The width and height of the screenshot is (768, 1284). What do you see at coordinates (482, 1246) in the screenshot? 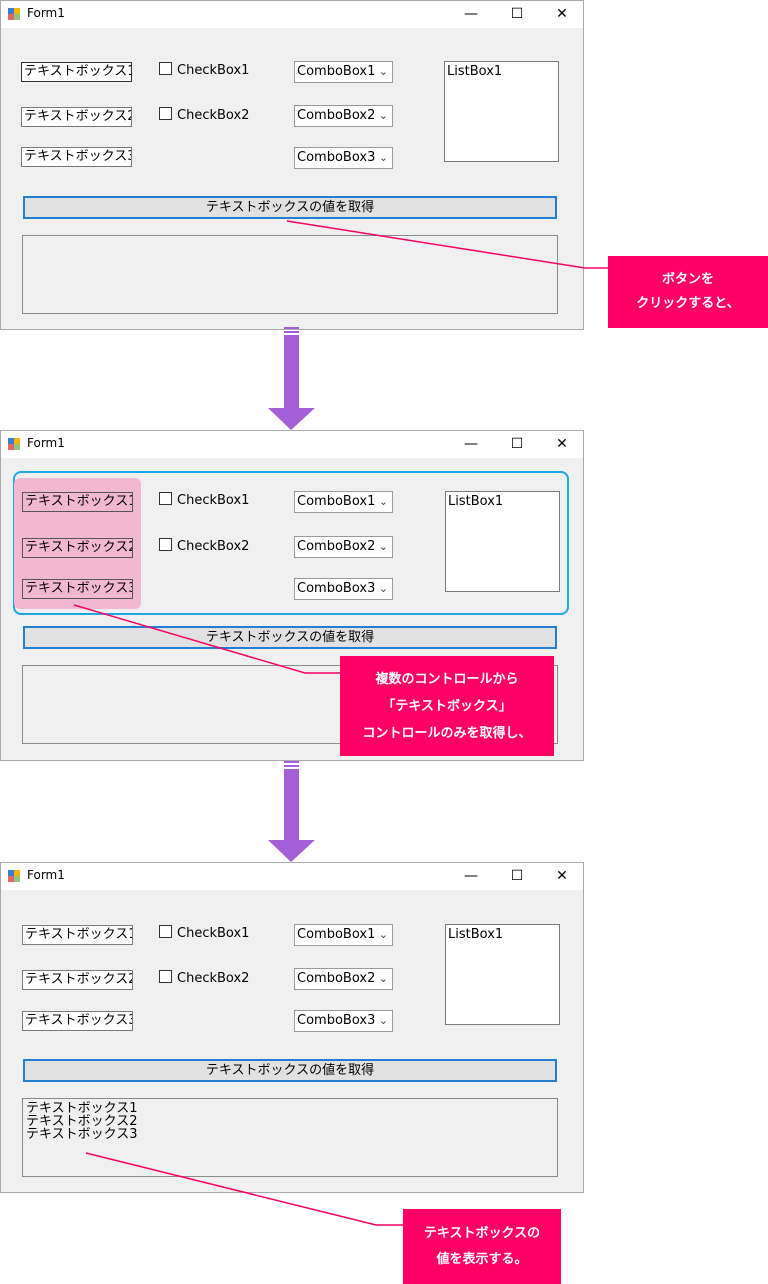
I see `callout-step3: テキストボックスの 値を表示する。` at bounding box center [482, 1246].